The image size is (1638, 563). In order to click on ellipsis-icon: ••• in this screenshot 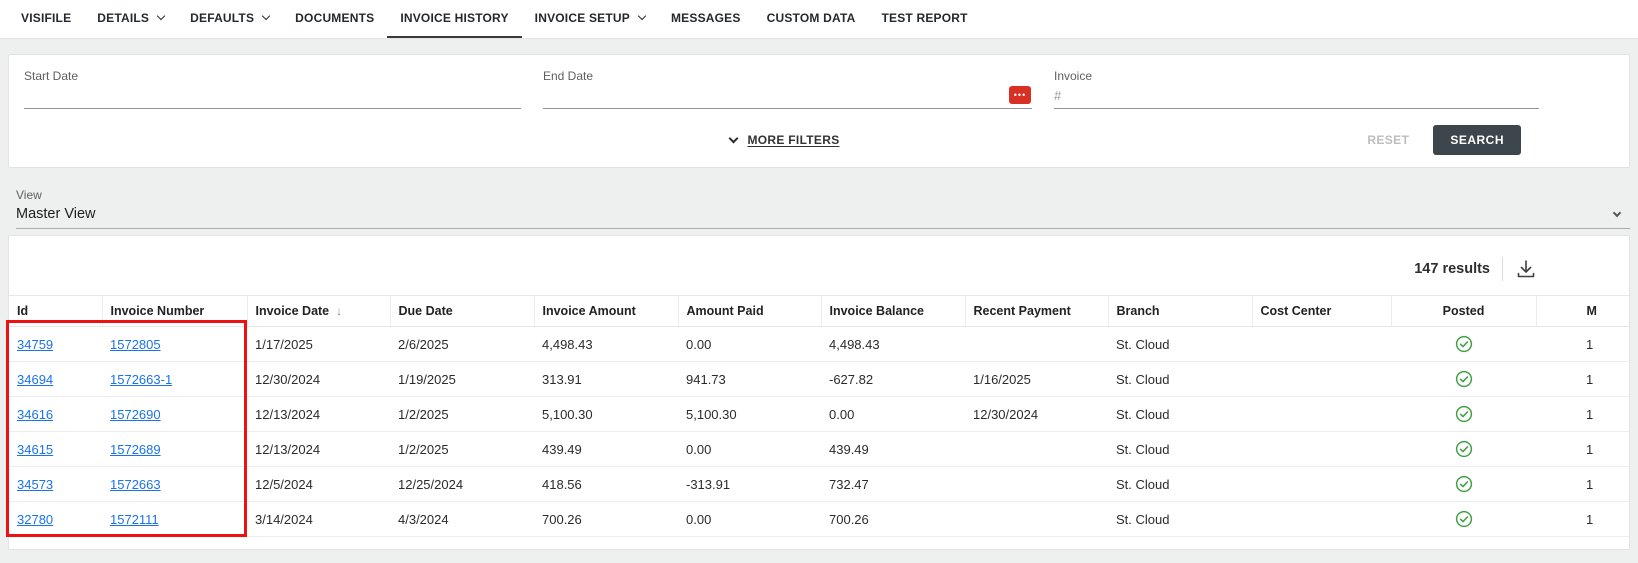, I will do `click(1020, 94)`.